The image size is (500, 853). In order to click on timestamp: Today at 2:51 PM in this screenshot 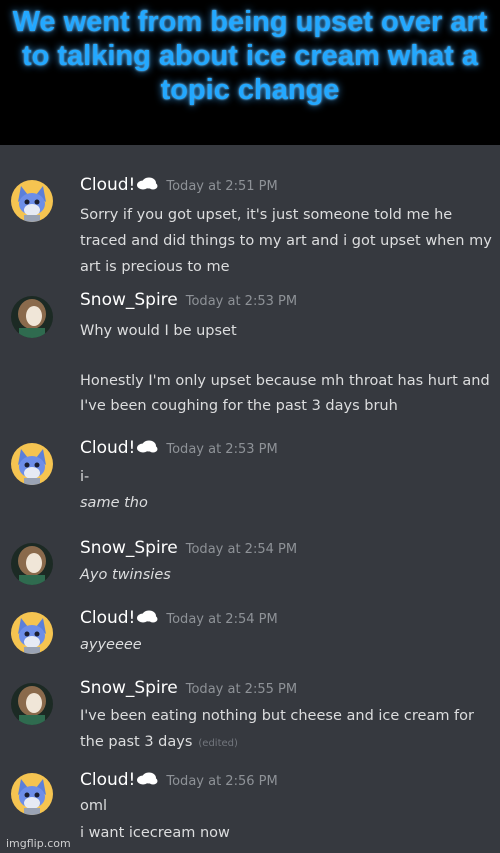, I will do `click(221, 186)`.